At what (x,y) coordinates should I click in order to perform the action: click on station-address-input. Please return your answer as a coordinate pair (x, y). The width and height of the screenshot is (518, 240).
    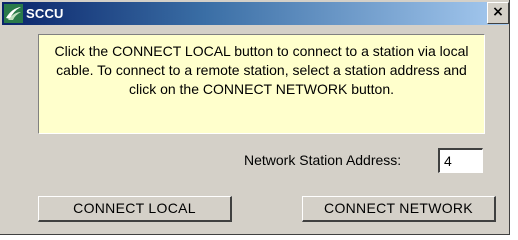
    Looking at the image, I should click on (460, 160).